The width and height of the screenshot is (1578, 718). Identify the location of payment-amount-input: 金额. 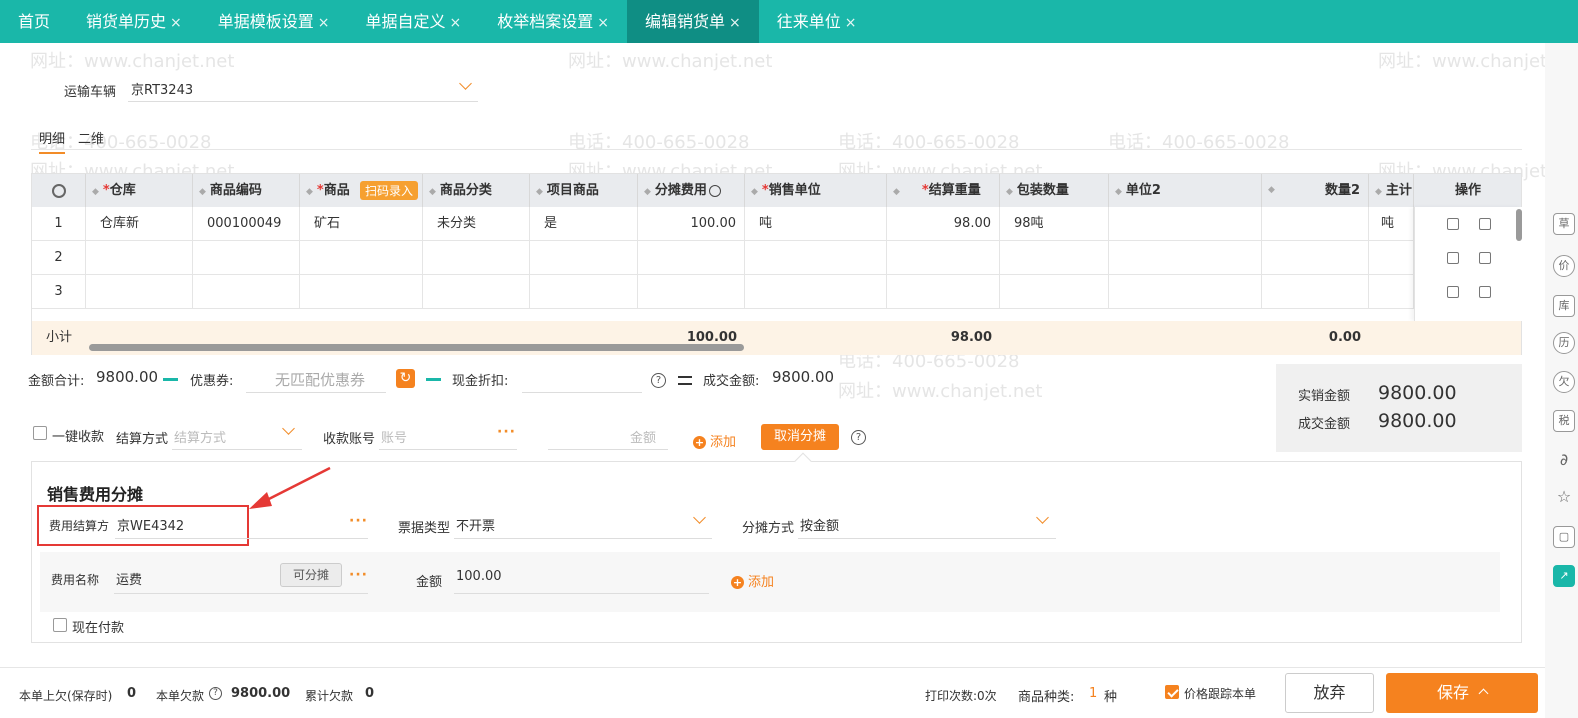
(643, 436).